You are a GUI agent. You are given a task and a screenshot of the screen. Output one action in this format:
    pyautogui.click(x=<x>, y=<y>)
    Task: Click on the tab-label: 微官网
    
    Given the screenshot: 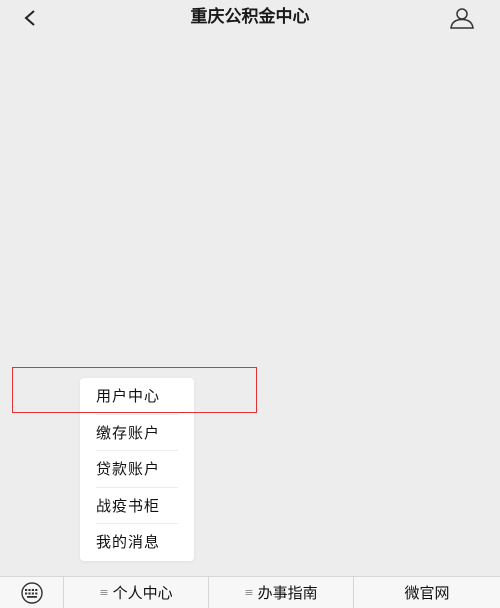 What is the action you would take?
    pyautogui.click(x=427, y=593)
    